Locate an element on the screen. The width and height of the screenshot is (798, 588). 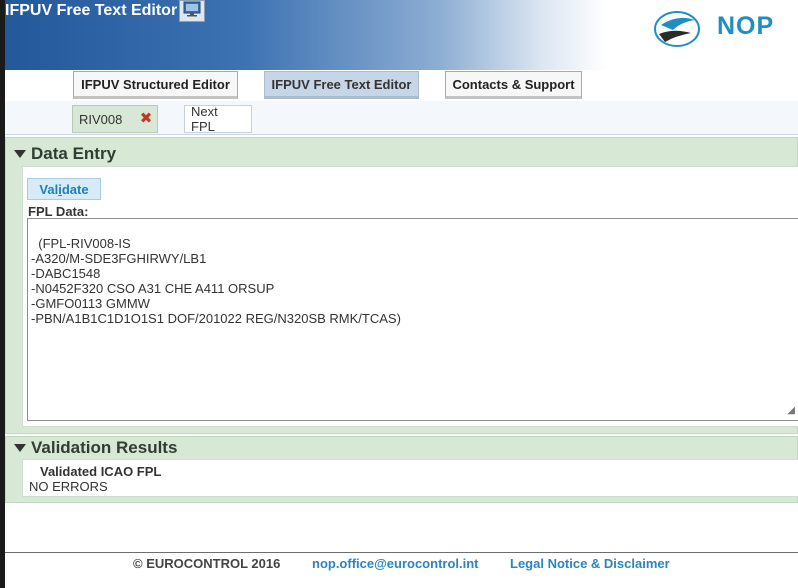
resize-grip-icon: ◢ is located at coordinates (791, 410).